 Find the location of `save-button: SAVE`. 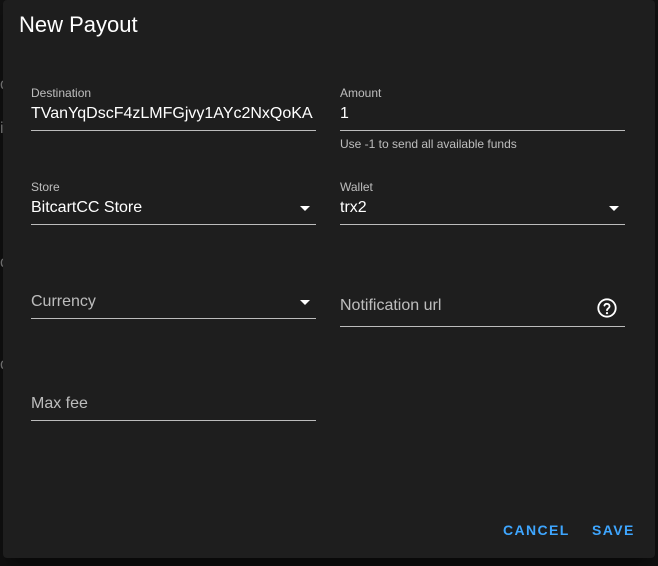

save-button: SAVE is located at coordinates (613, 530).